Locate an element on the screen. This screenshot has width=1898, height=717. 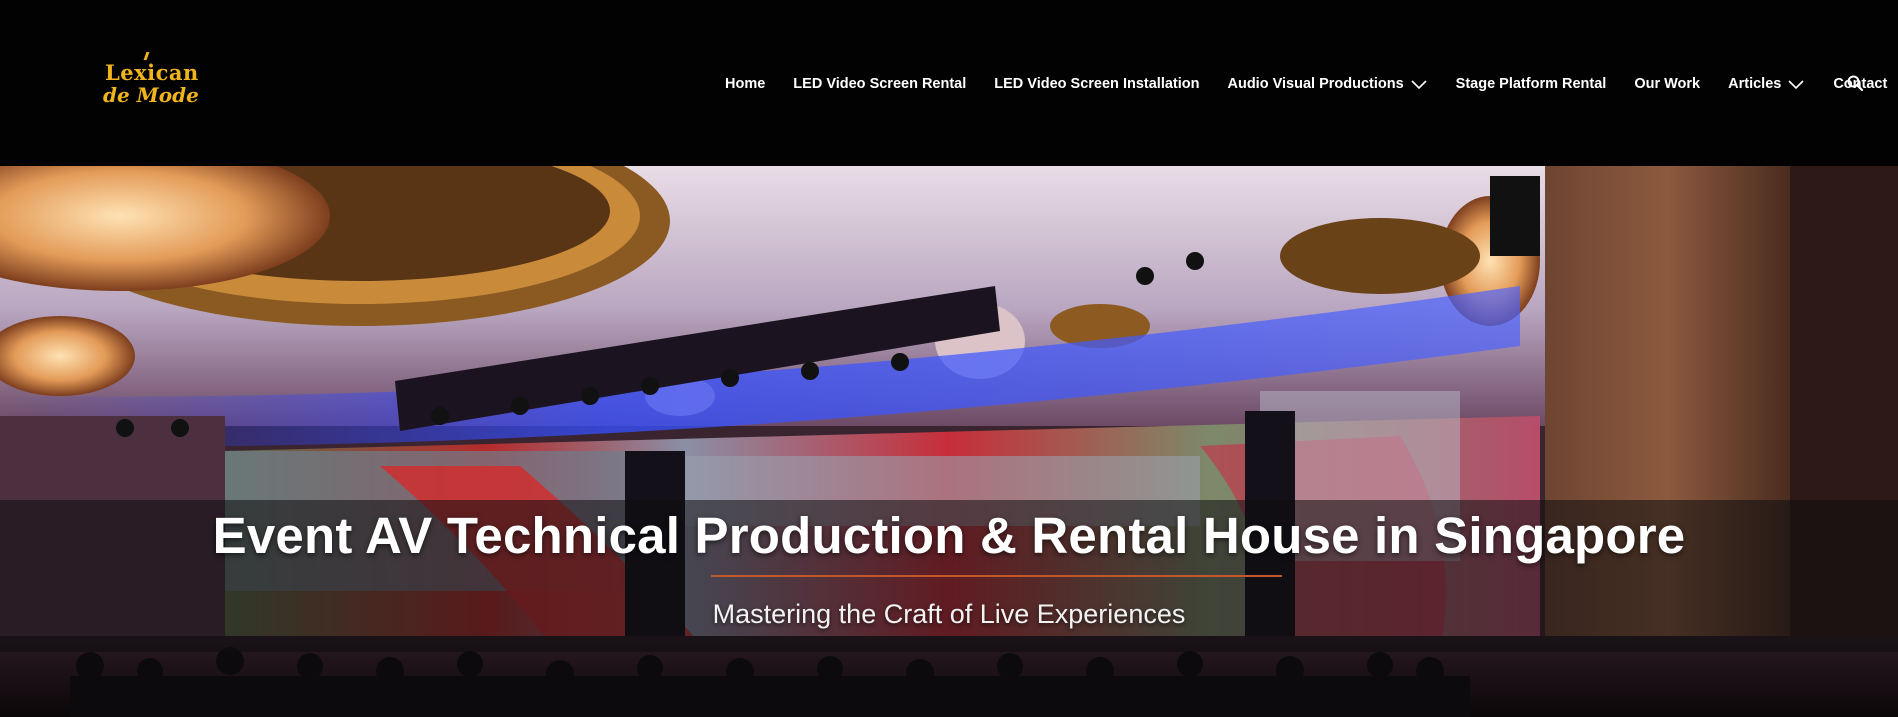
nav-item-audio-visual-productions: Audio Visual Productions is located at coordinates (1327, 84).